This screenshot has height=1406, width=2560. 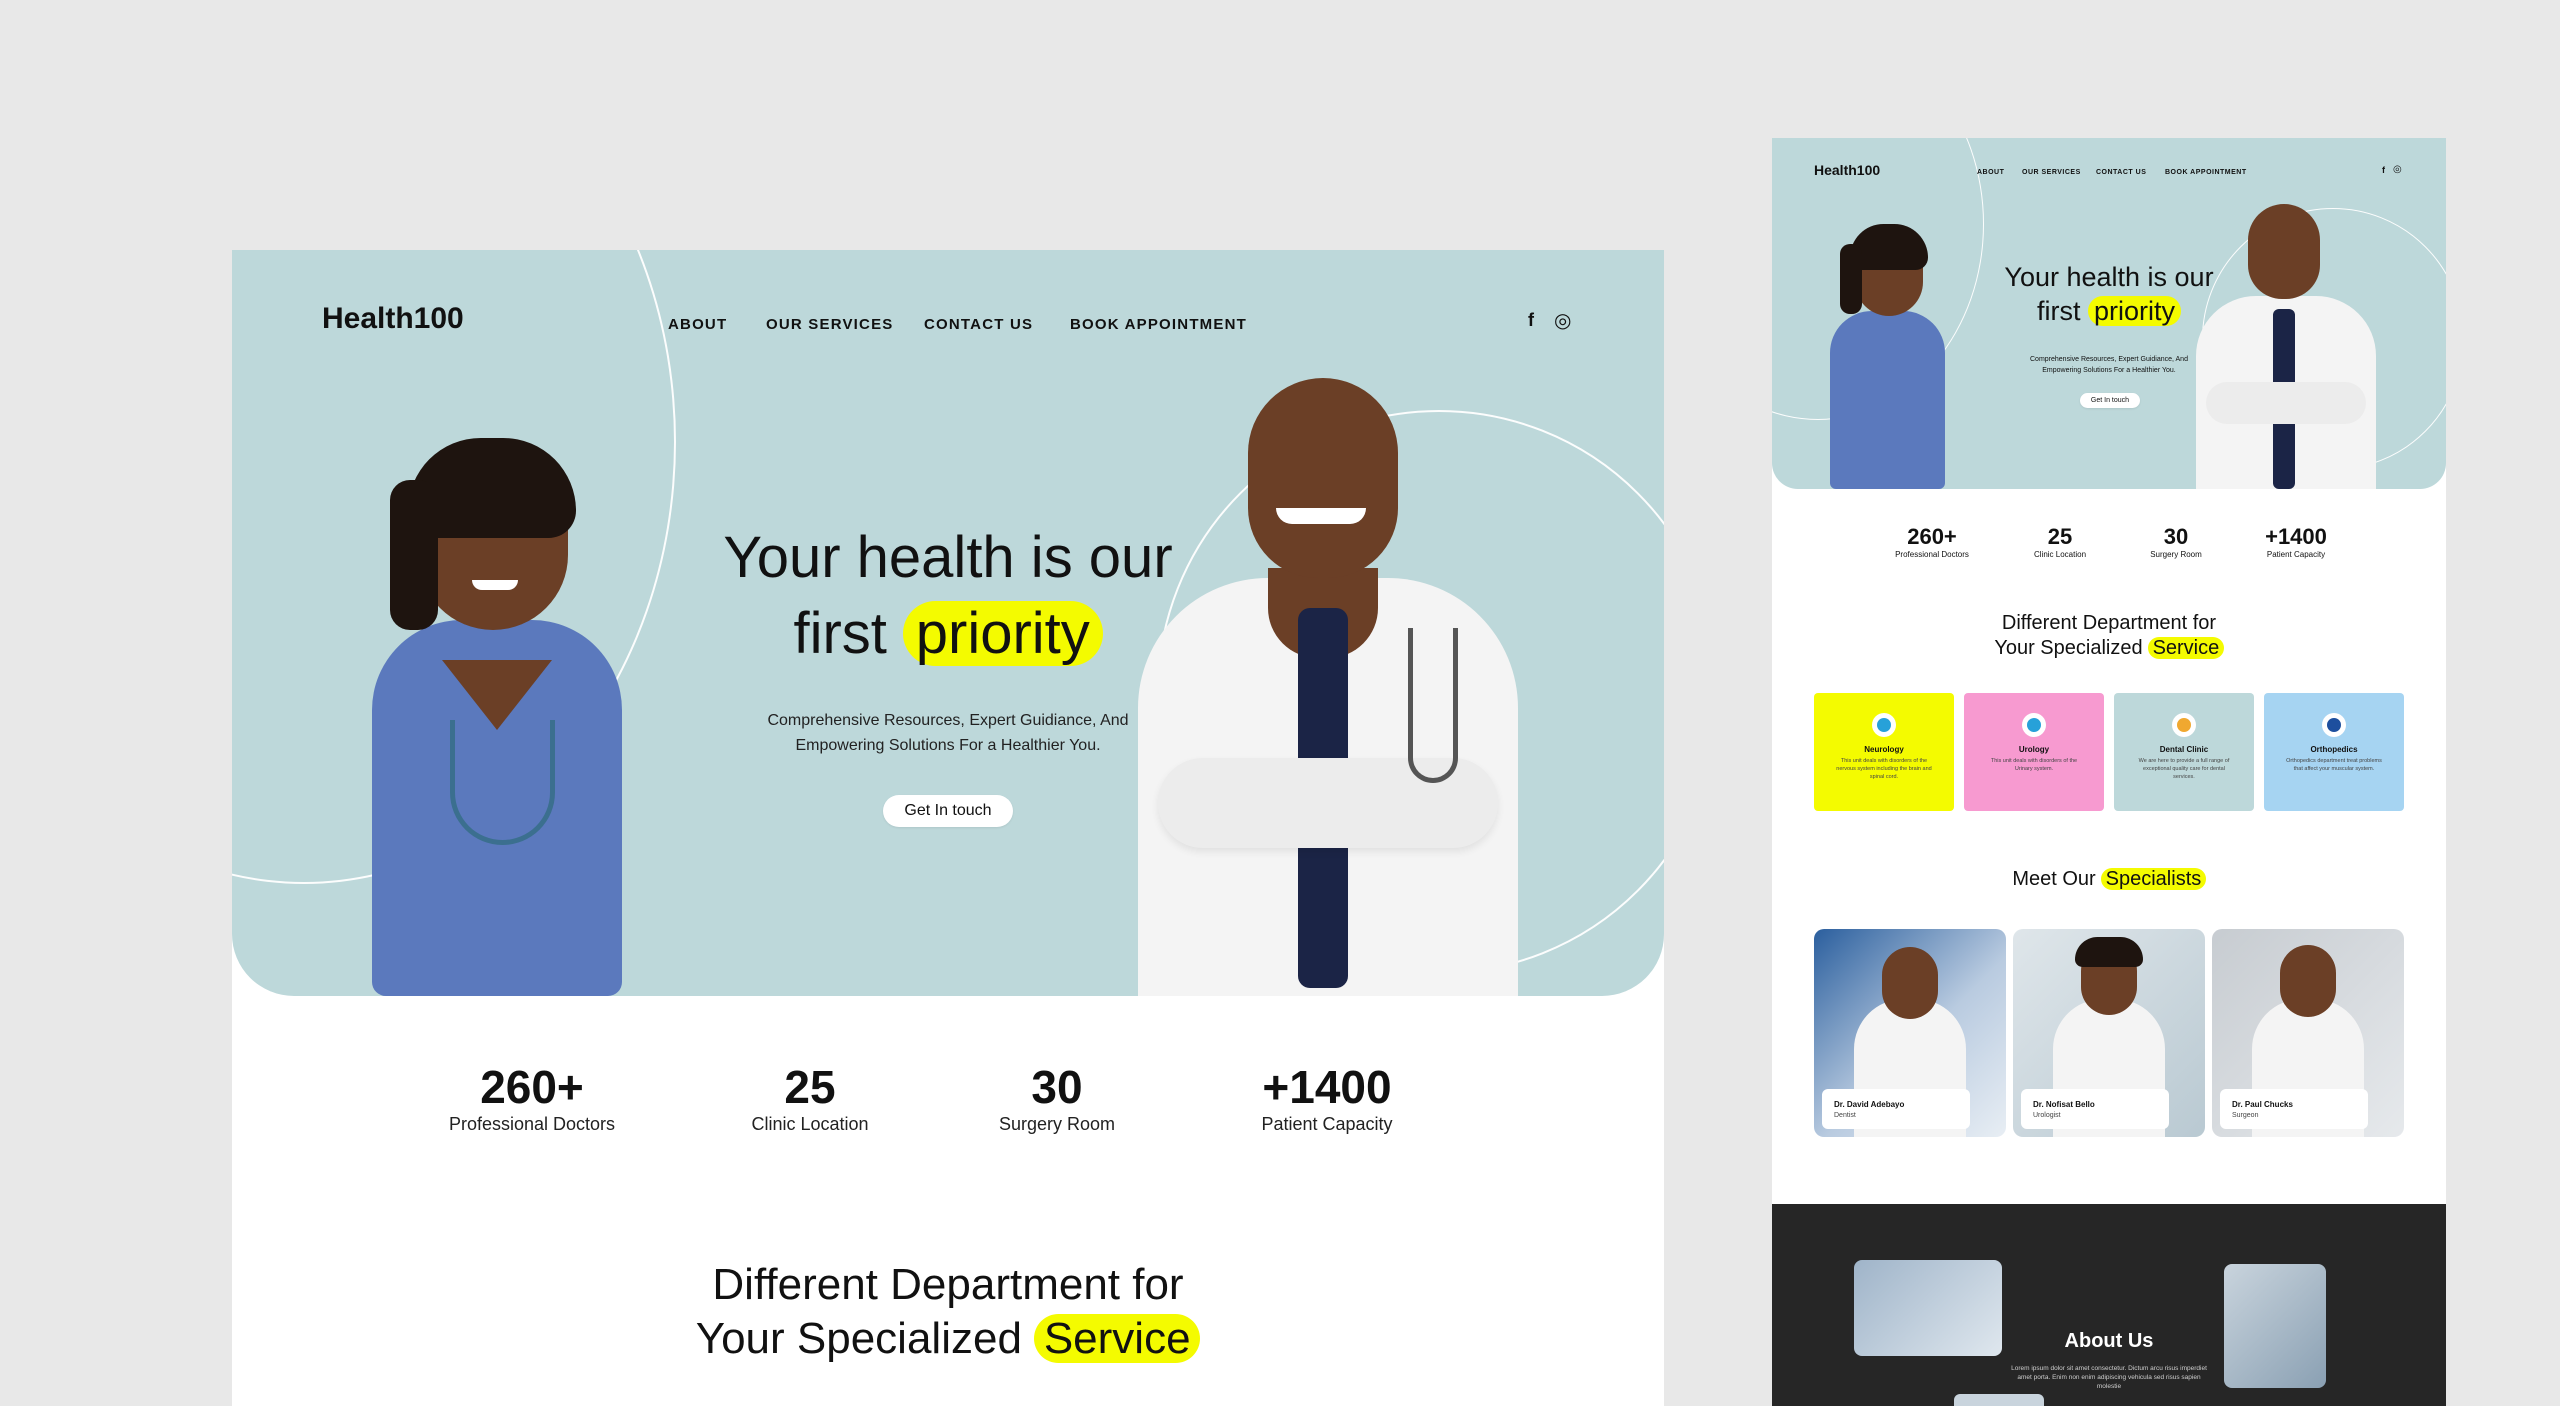 I want to click on preview-nav-our-services: OUR SERVICES, so click(x=2051, y=172).